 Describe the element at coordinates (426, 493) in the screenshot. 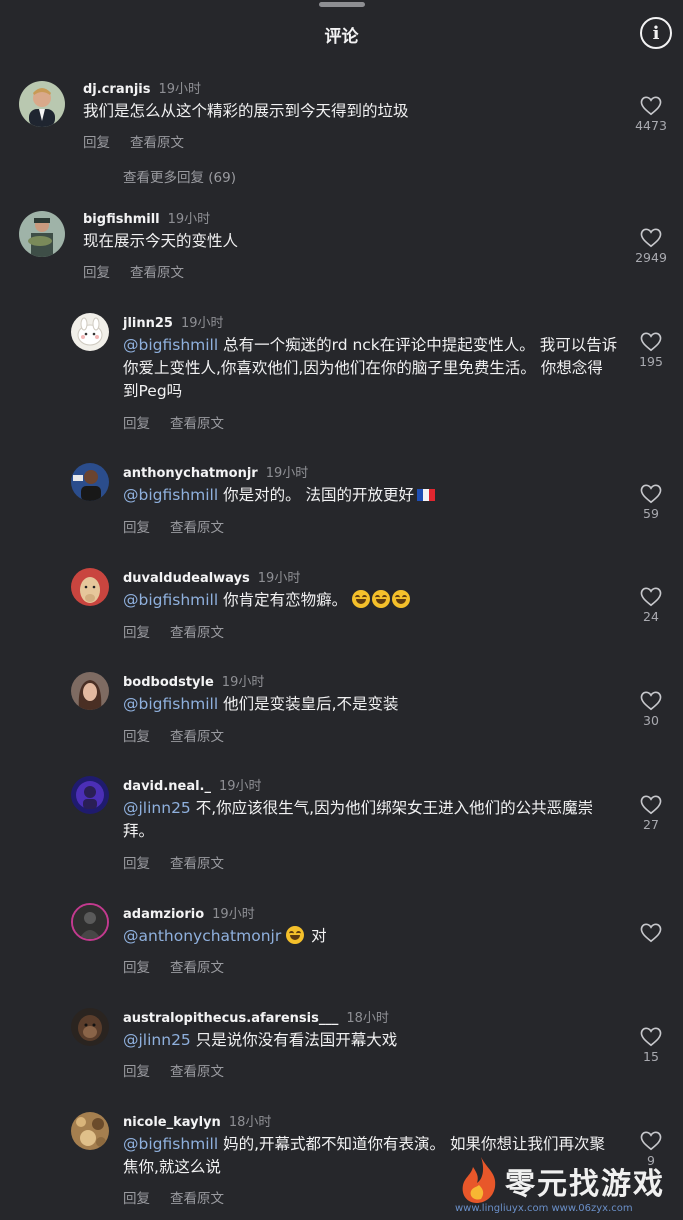

I see `france-flag-icon` at that location.